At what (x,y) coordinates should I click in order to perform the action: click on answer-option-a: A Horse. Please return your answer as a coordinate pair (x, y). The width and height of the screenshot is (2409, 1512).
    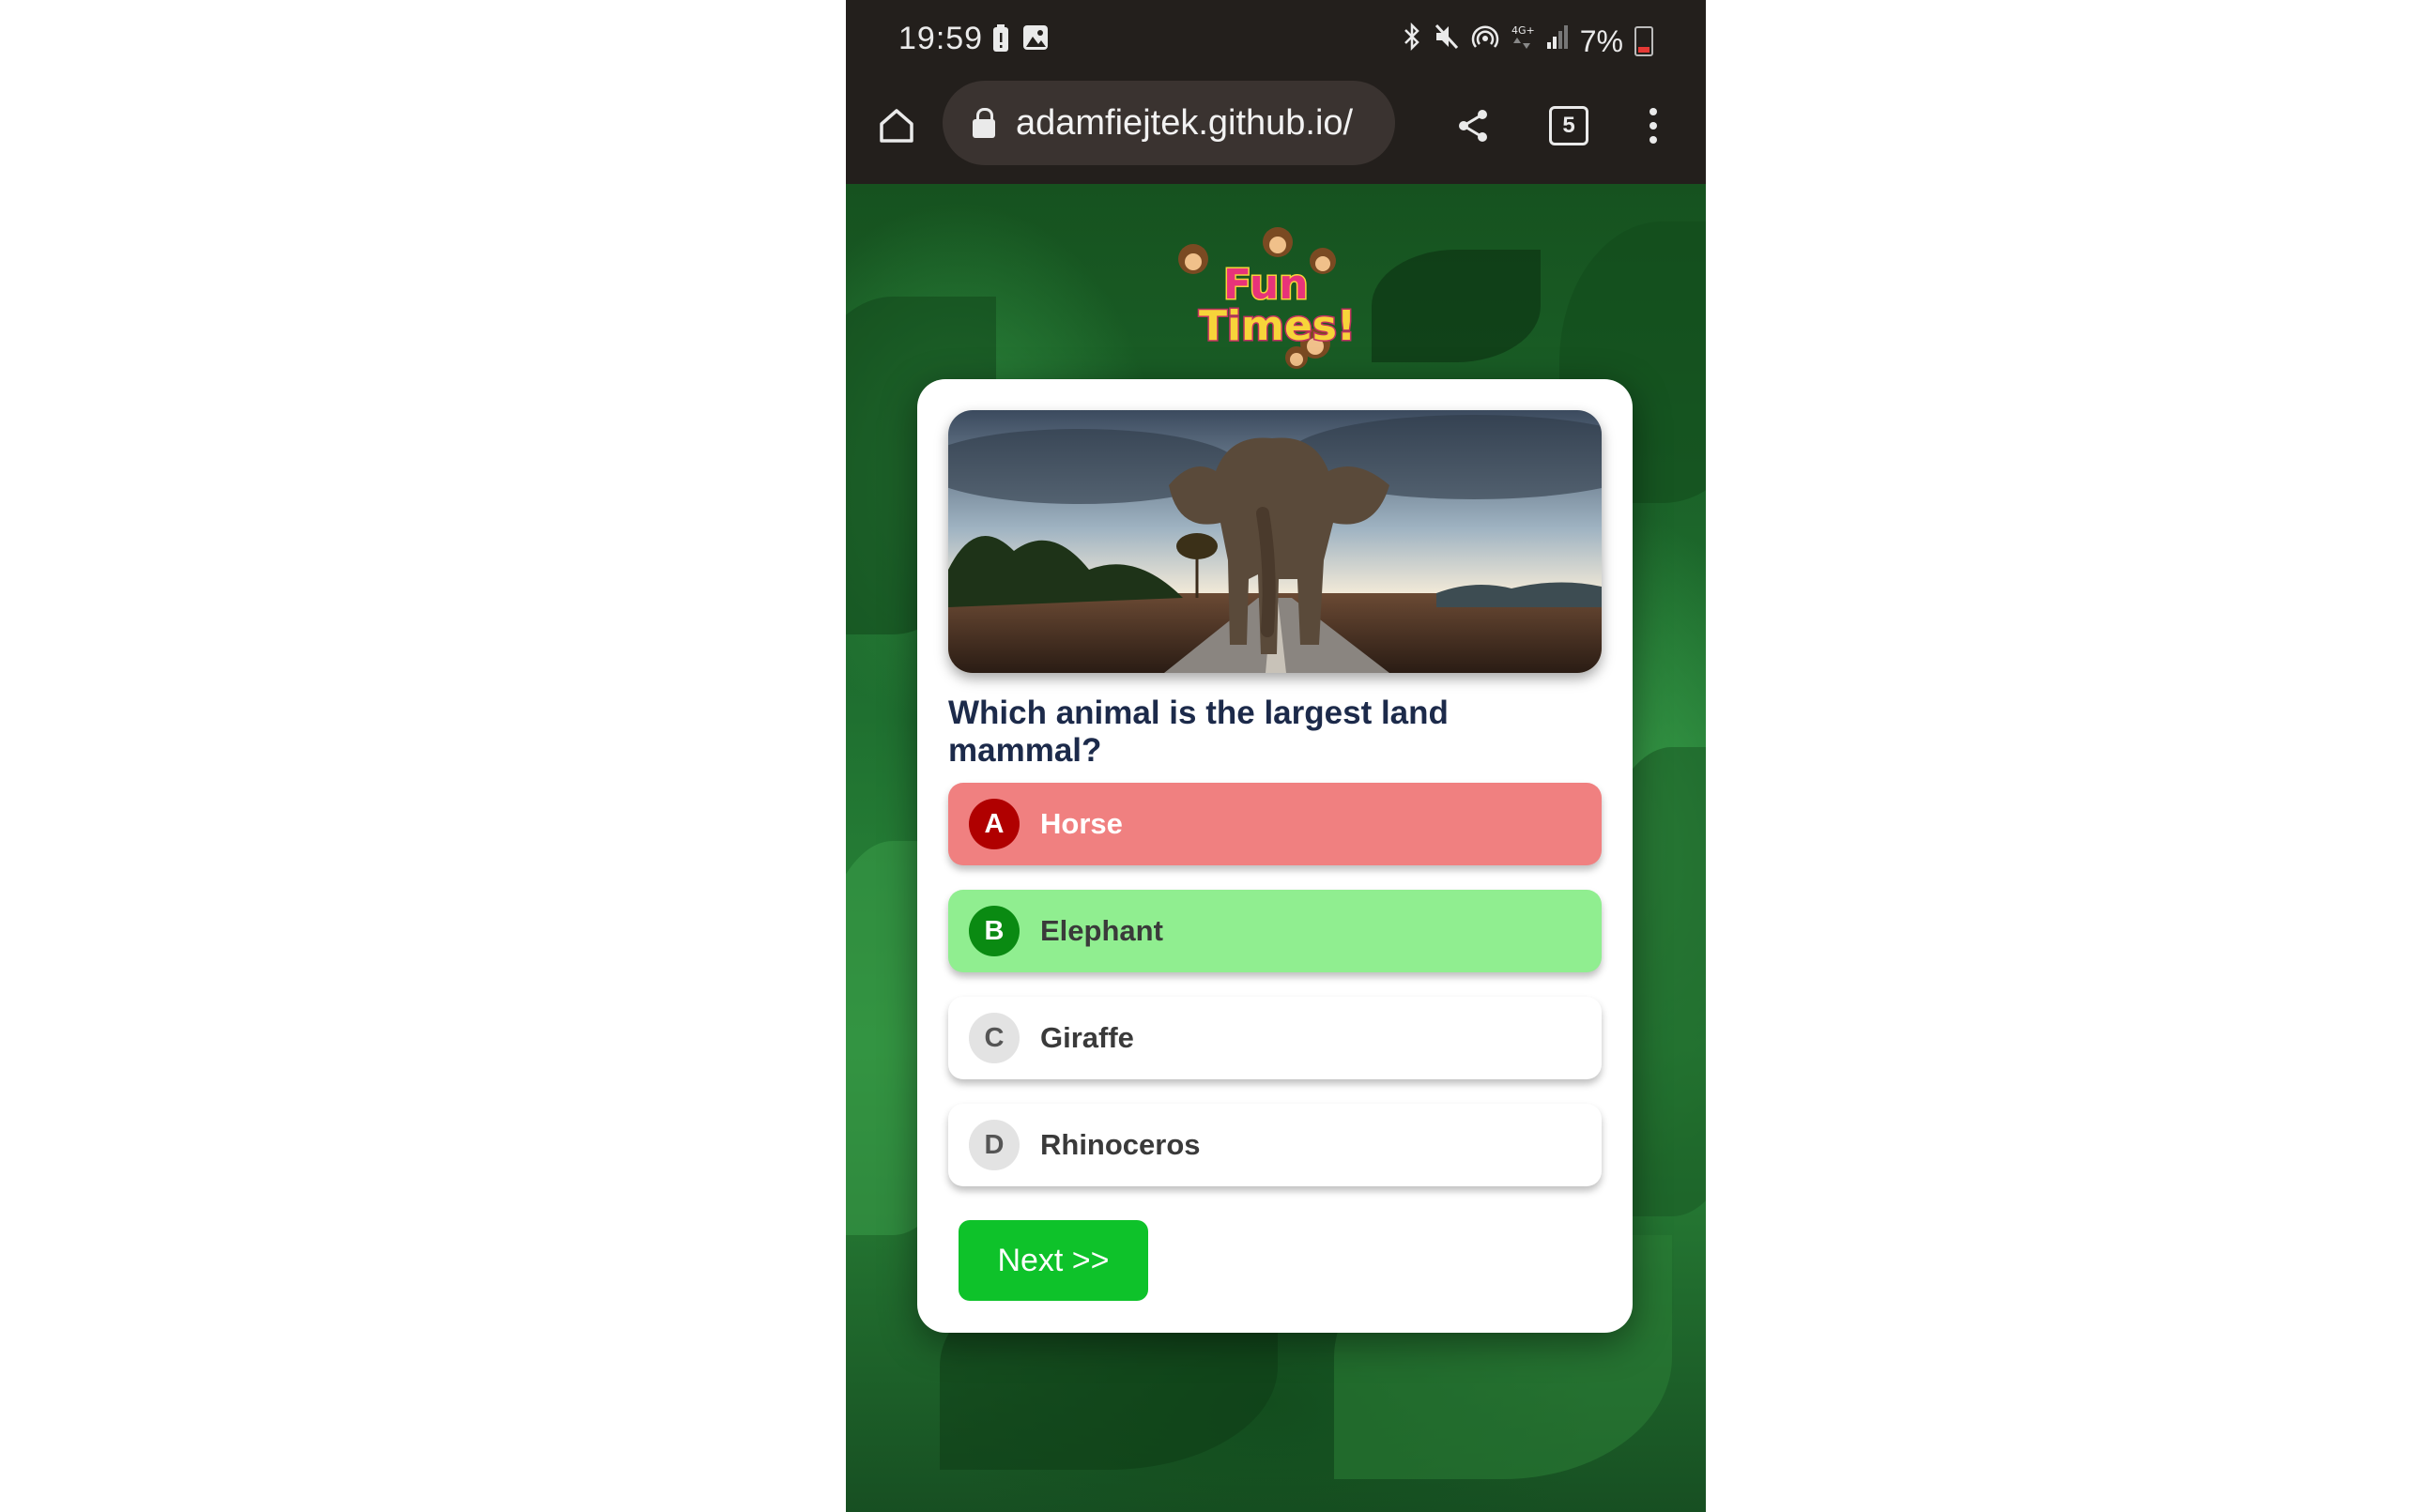
    Looking at the image, I should click on (1275, 824).